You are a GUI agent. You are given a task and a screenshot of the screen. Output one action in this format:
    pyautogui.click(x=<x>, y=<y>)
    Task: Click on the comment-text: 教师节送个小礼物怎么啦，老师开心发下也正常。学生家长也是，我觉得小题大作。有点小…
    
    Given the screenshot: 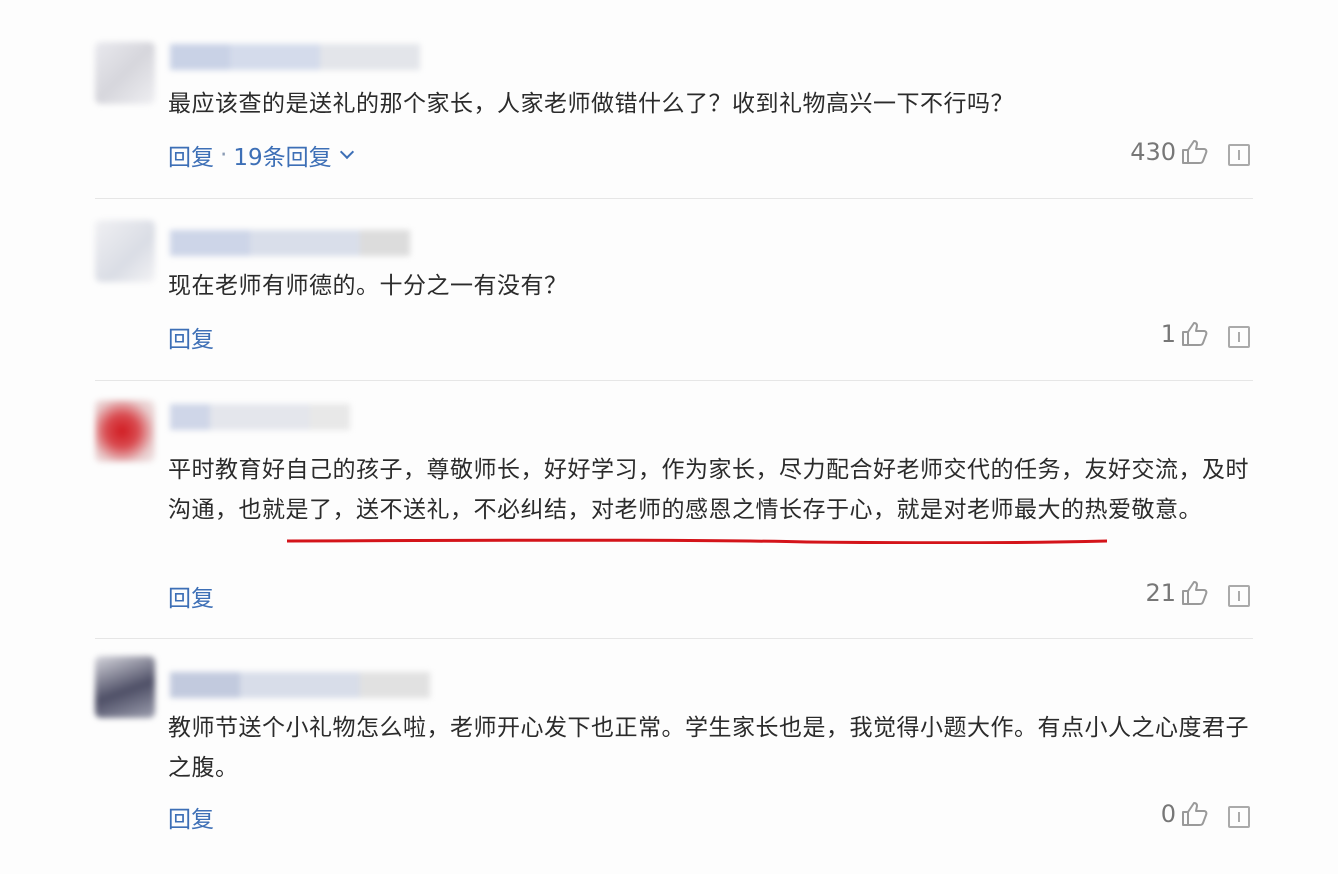 What is the action you would take?
    pyautogui.click(x=708, y=748)
    